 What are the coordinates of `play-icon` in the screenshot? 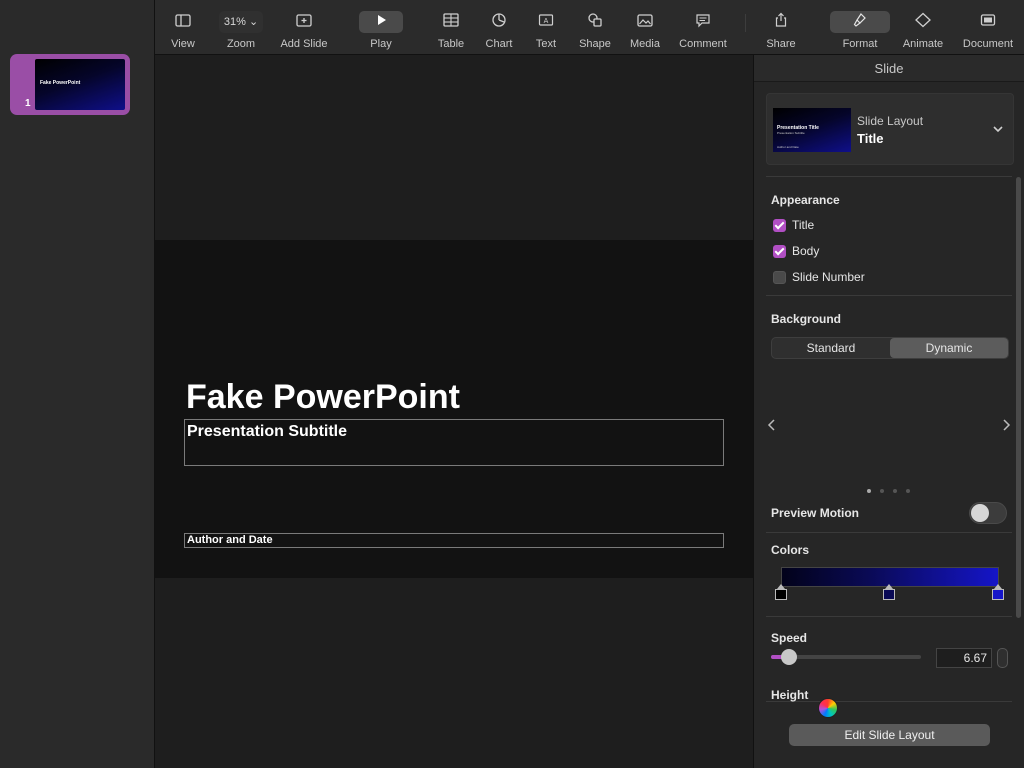 It's located at (381, 22).